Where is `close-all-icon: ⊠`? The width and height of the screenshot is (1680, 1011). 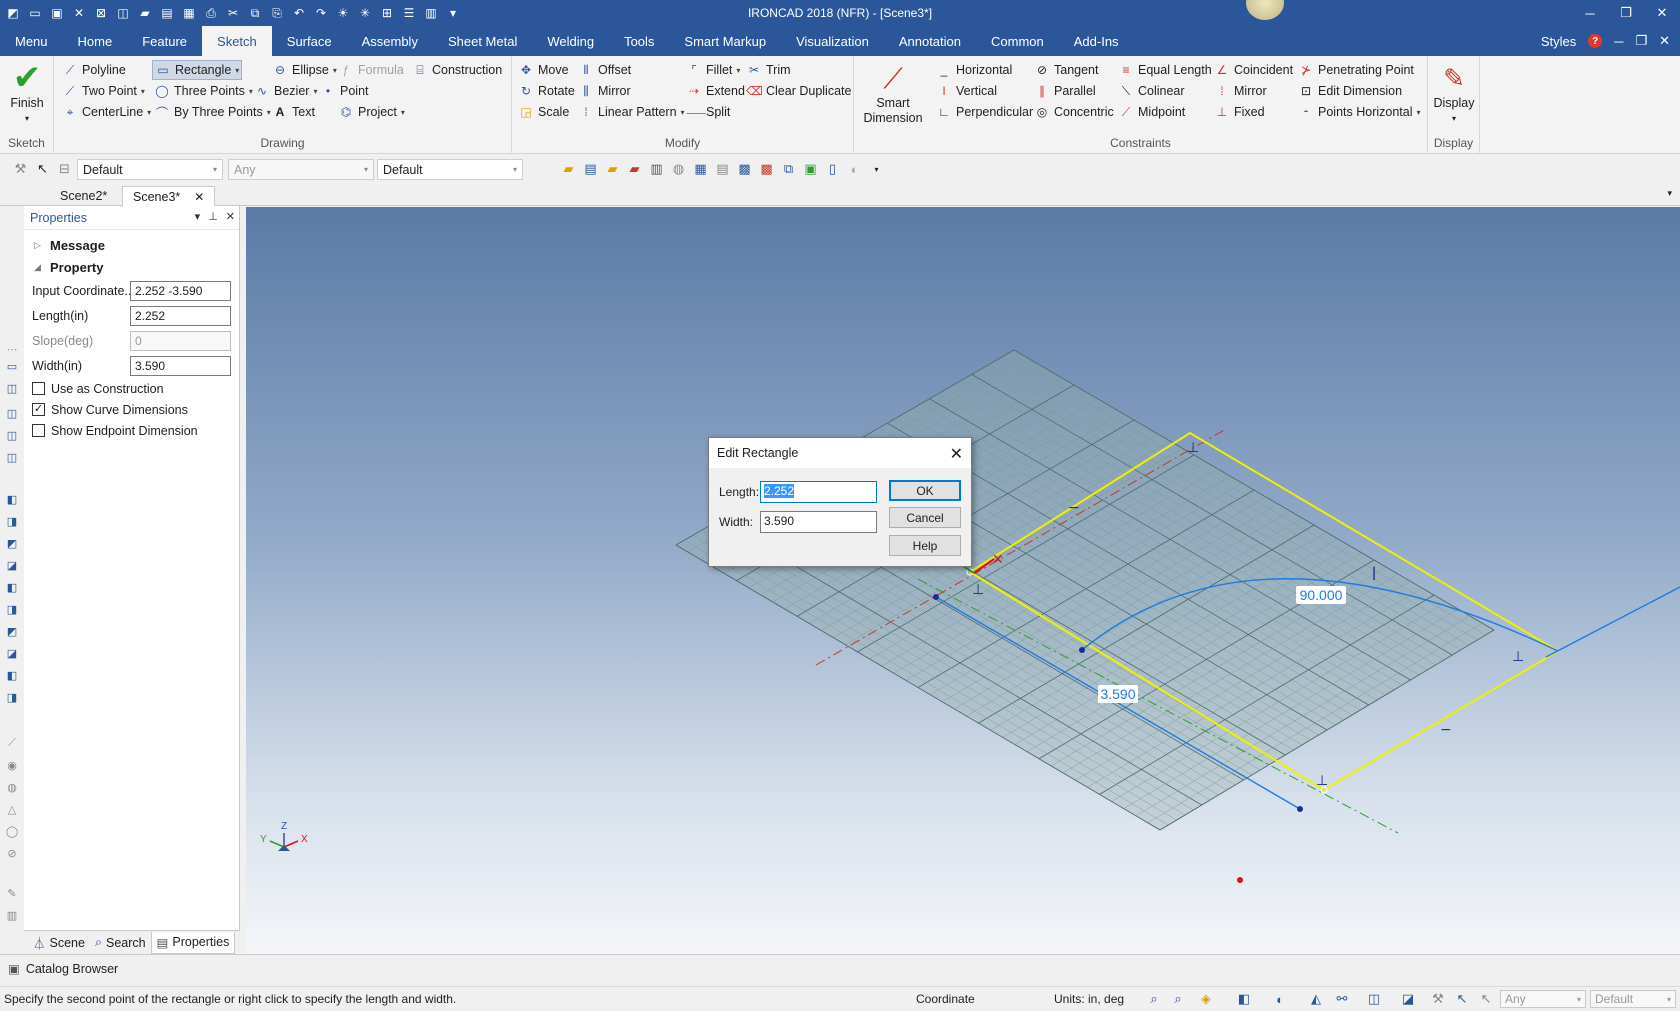
close-all-icon: ⊠ is located at coordinates (101, 13).